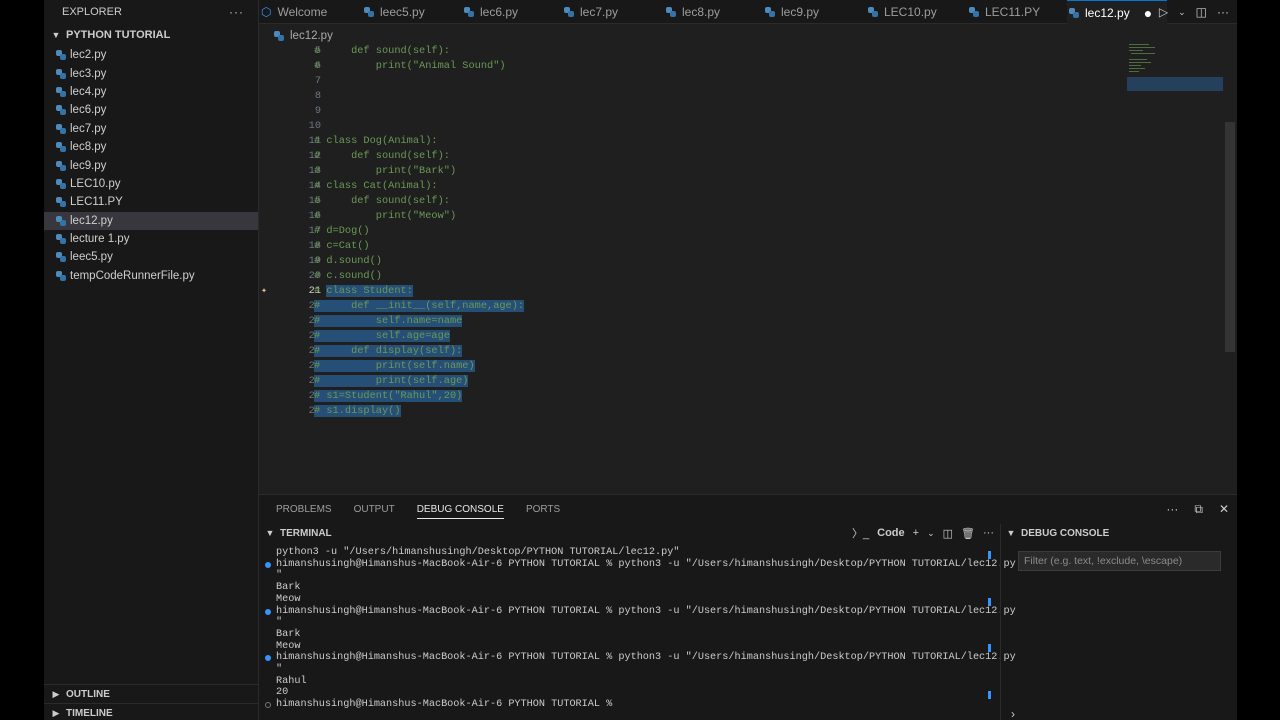  I want to click on panel-tab-debug-console: DEBUG CONSOLE, so click(460, 509).